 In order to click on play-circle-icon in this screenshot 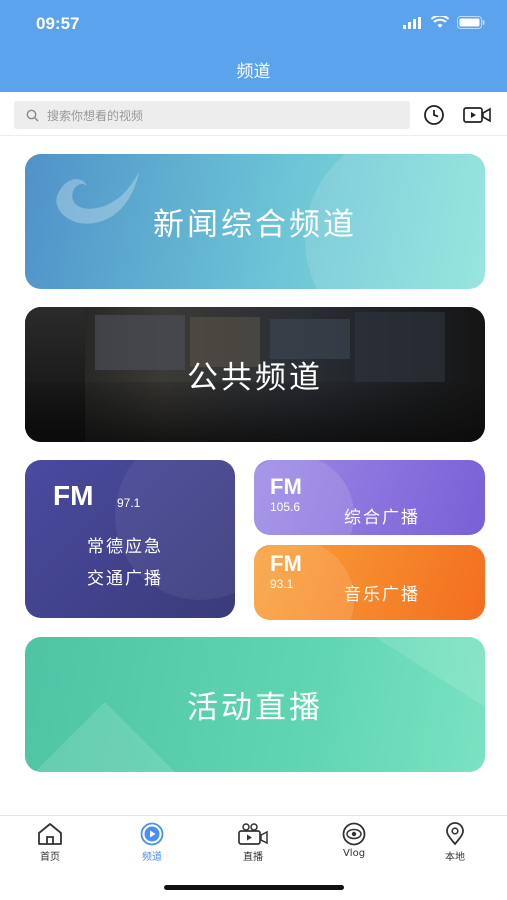, I will do `click(152, 834)`.